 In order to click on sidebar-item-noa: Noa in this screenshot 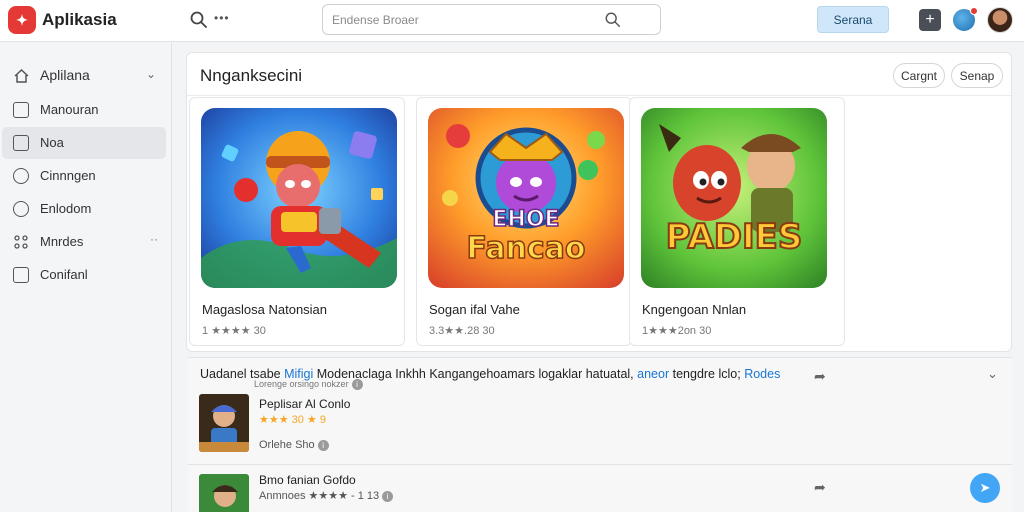, I will do `click(84, 143)`.